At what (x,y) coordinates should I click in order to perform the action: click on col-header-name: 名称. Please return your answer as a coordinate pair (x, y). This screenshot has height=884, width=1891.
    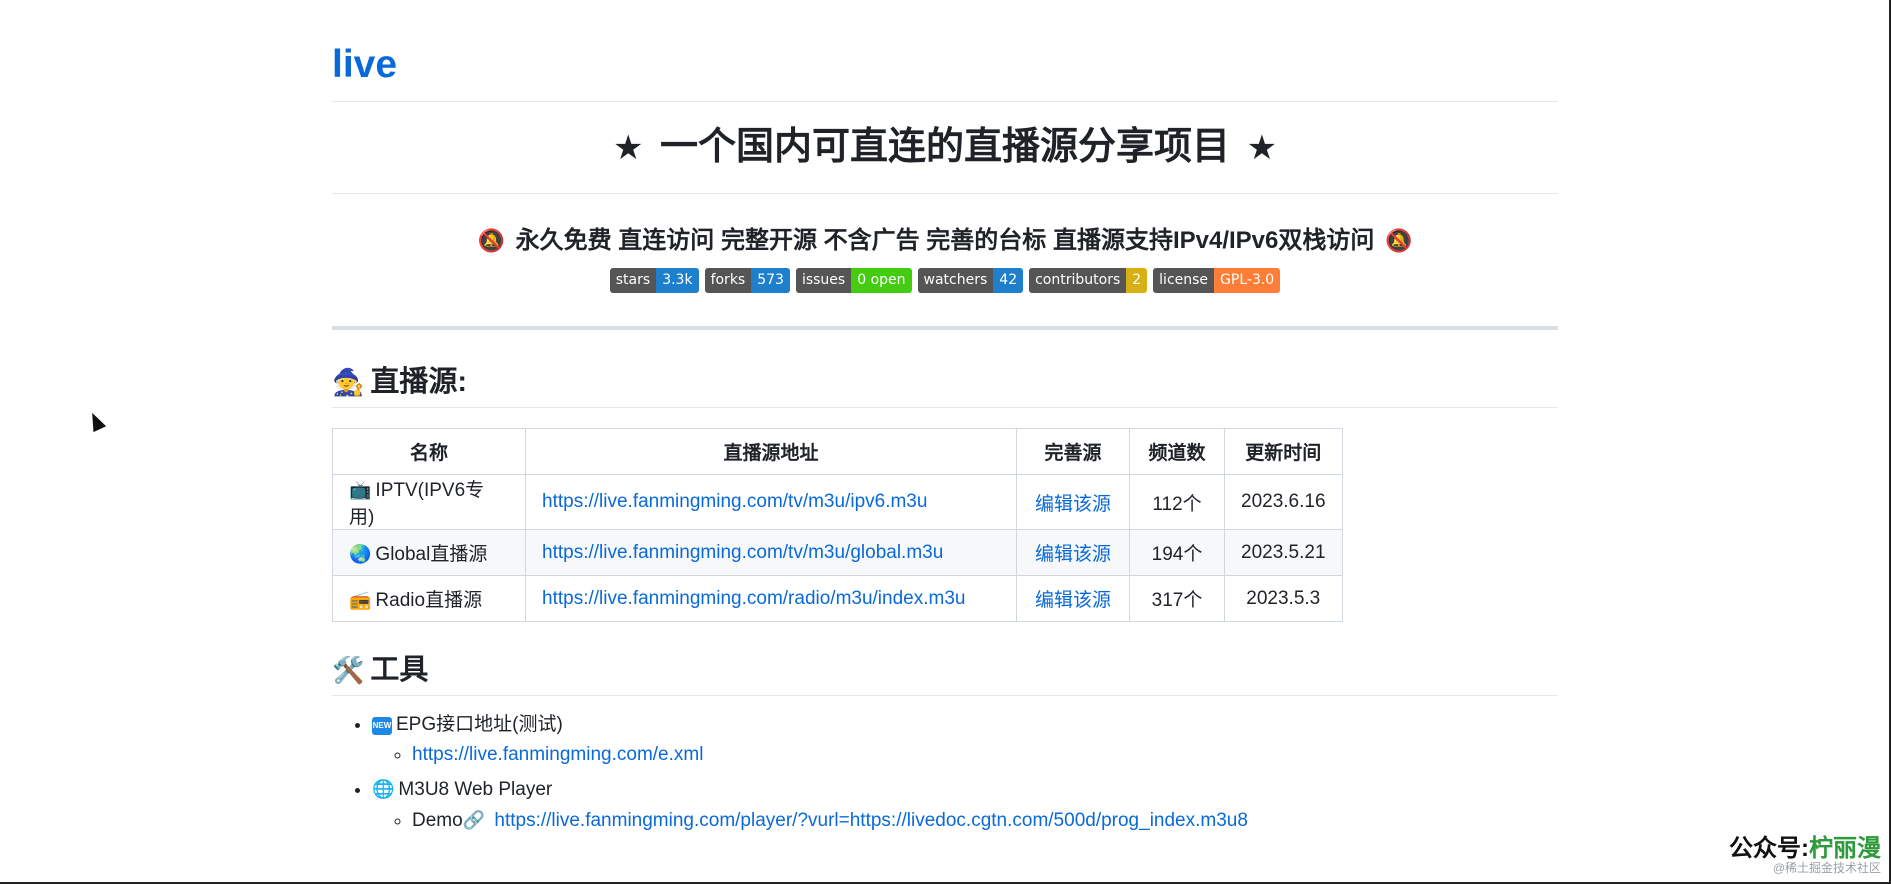
    Looking at the image, I should click on (429, 451).